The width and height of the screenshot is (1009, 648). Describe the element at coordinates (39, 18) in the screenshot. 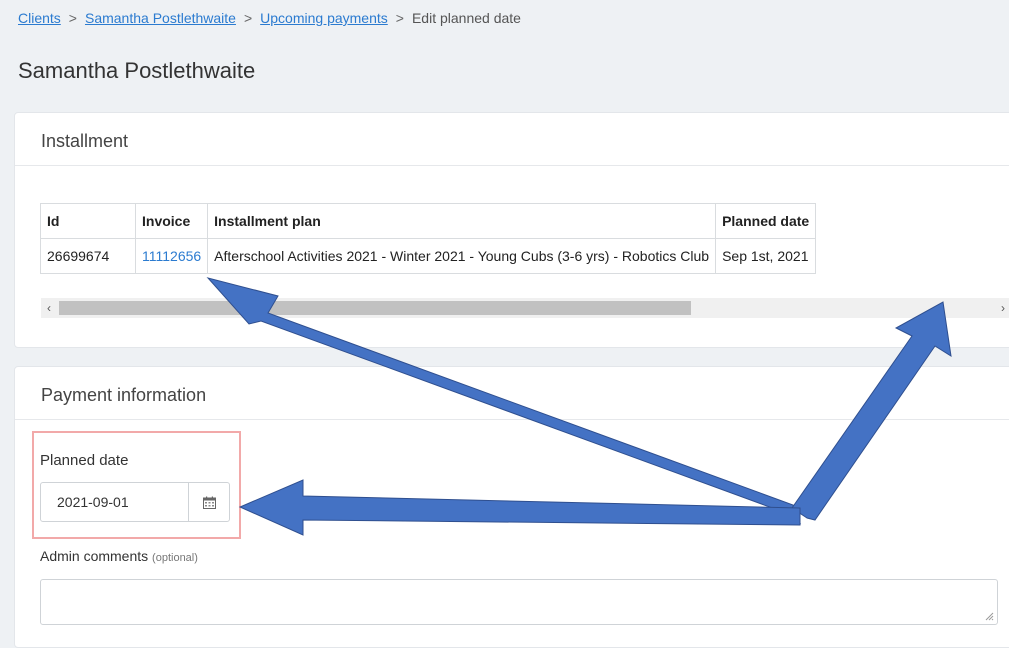

I see `breadcrumb-clients: Clients` at that location.